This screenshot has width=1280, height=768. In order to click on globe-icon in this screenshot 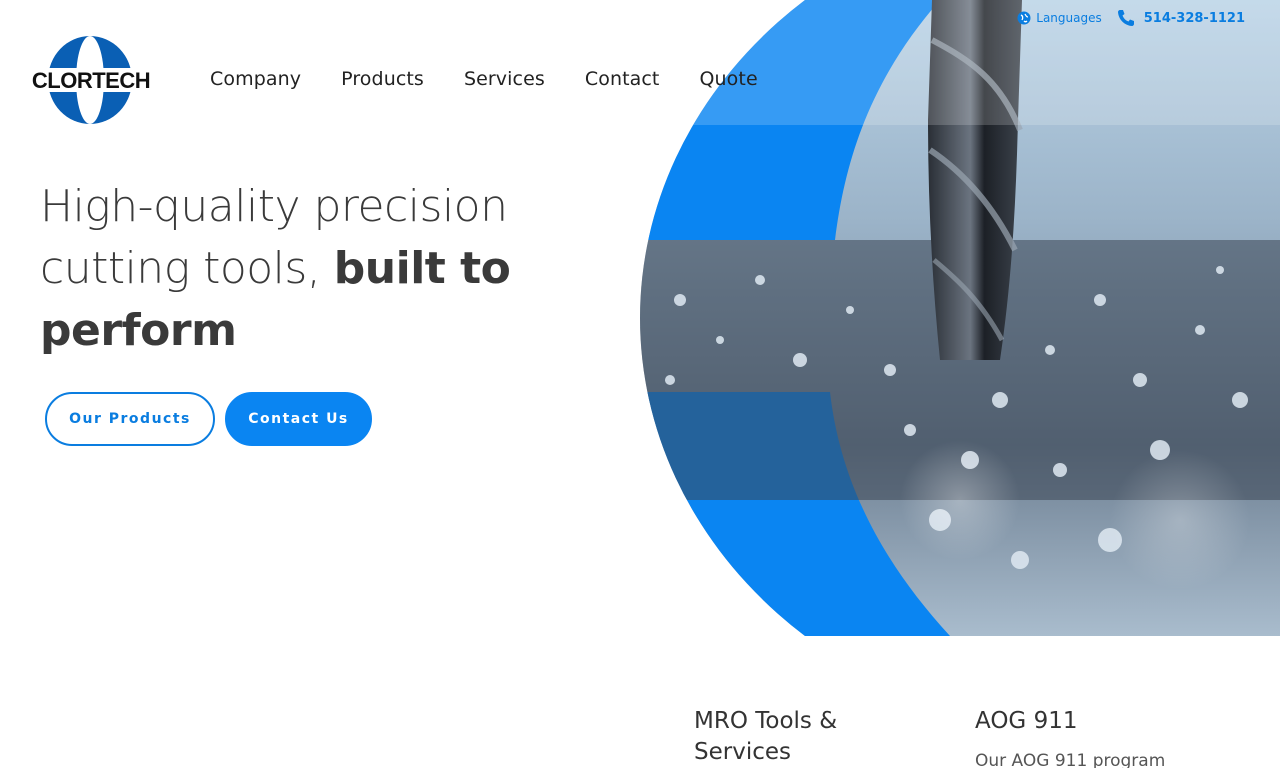, I will do `click(1024, 18)`.